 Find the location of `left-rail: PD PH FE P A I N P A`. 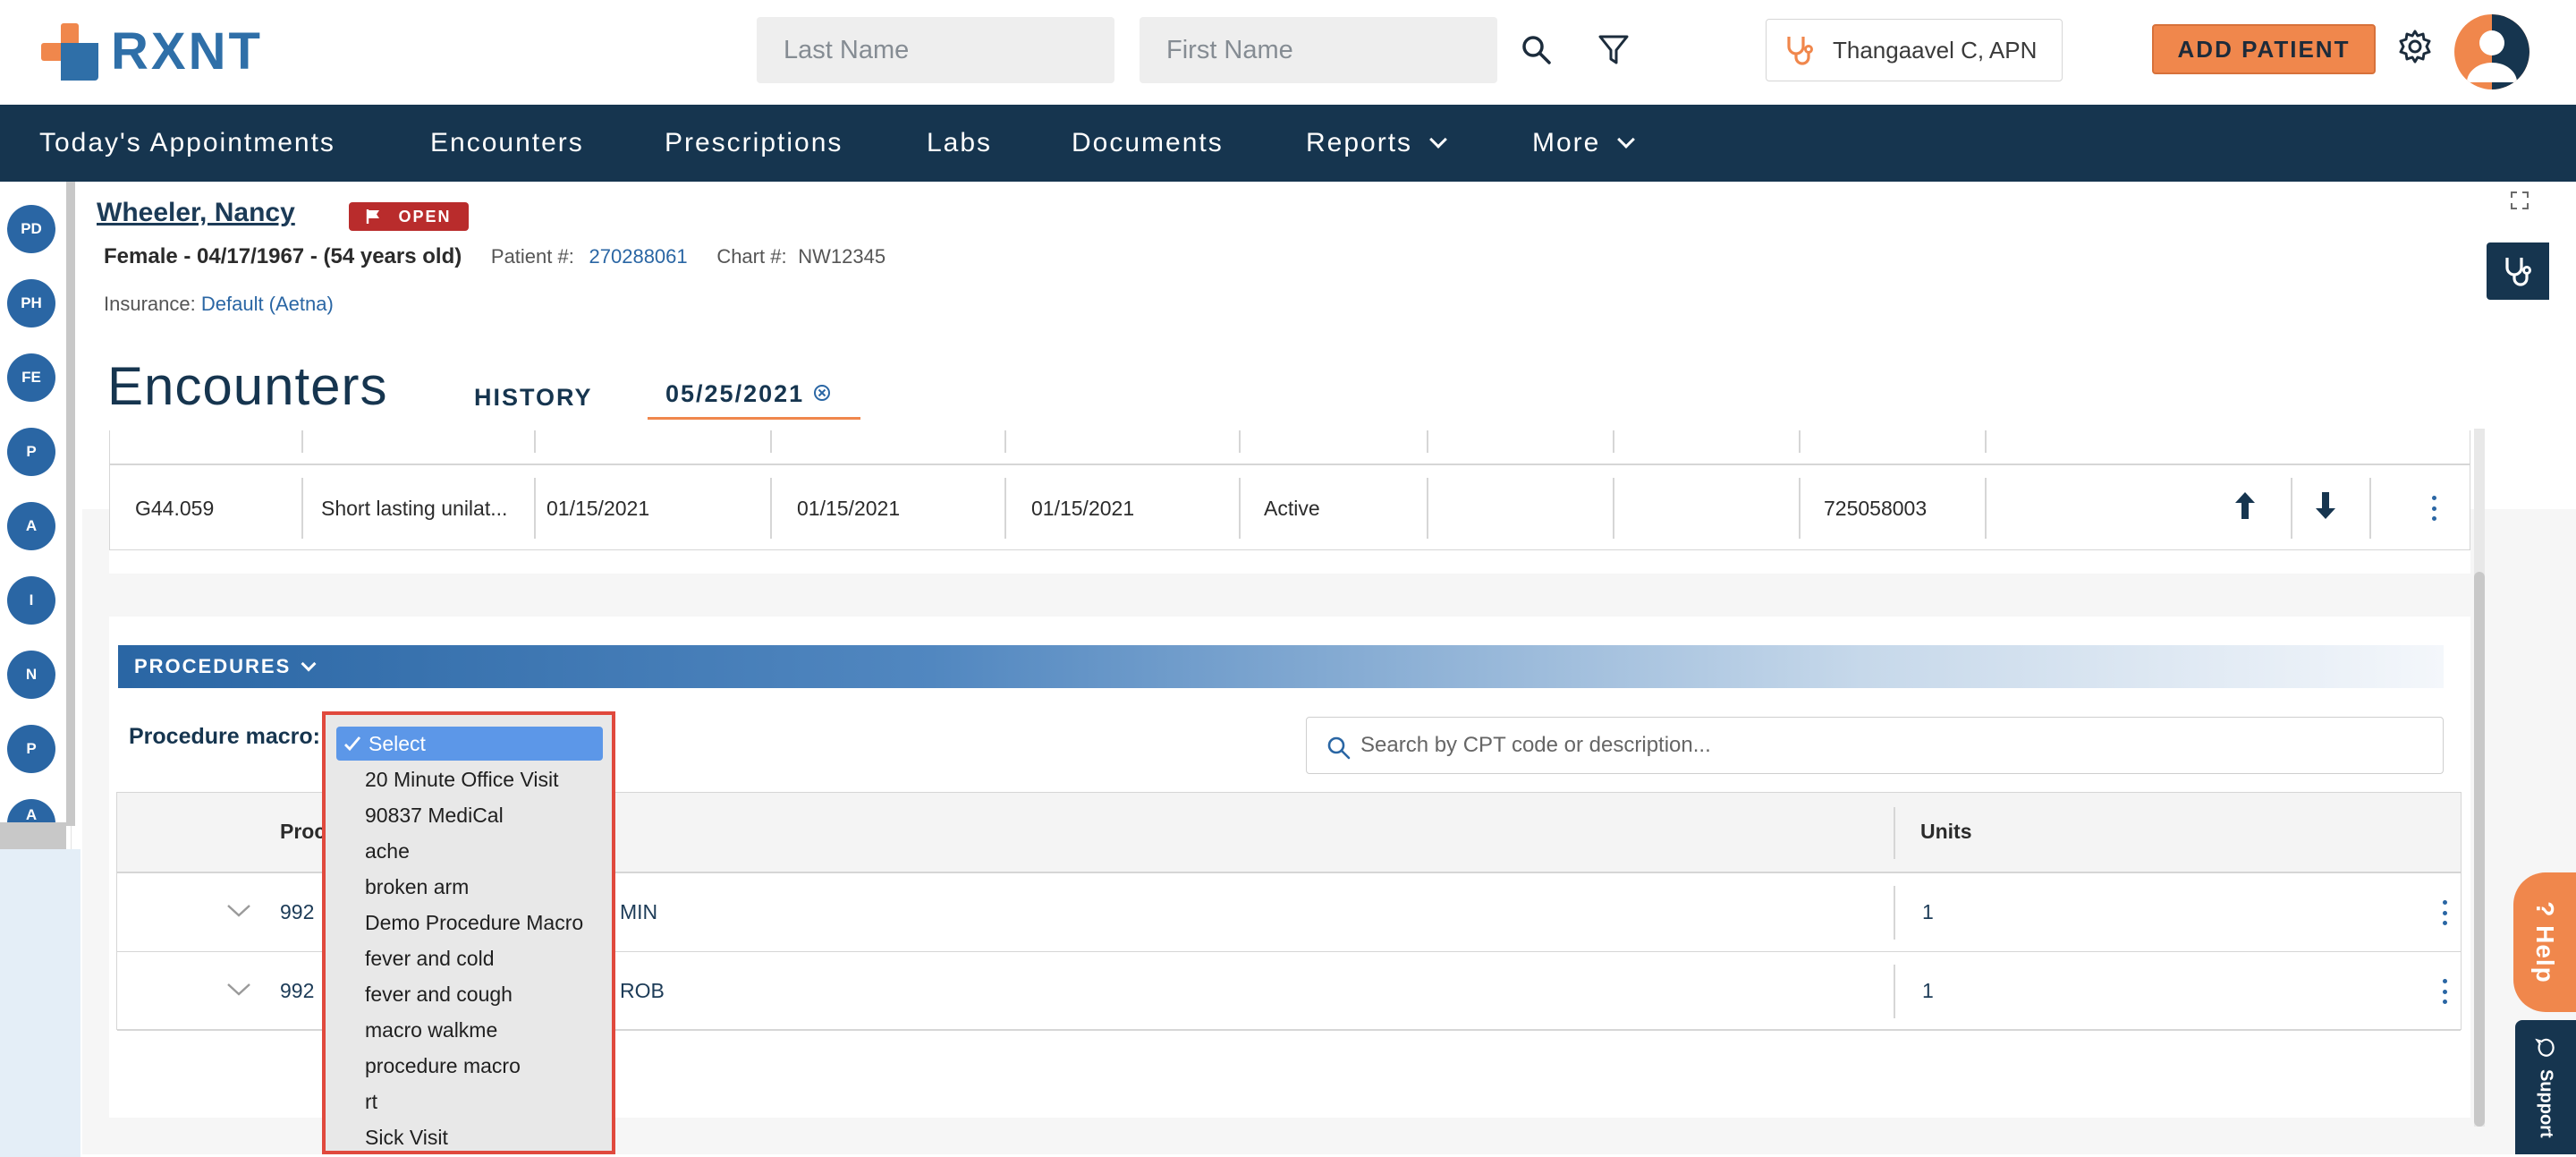

left-rail: PD PH FE P A I N P A is located at coordinates (40, 669).